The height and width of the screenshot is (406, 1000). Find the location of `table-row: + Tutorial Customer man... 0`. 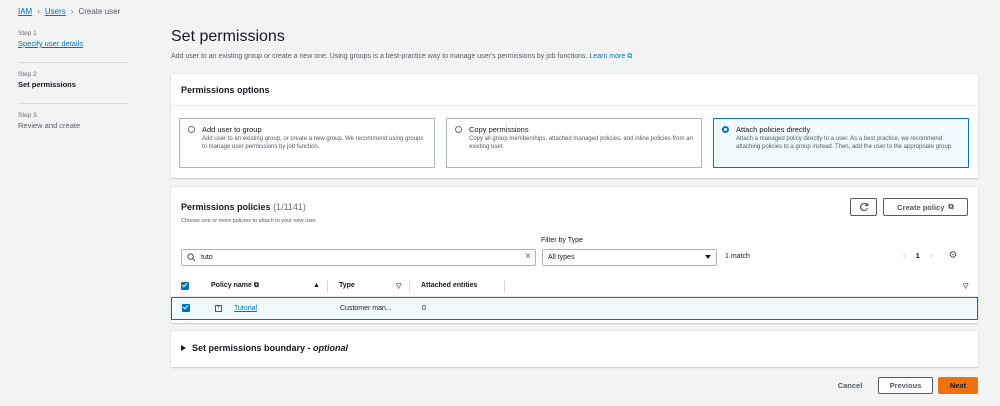

table-row: + Tutorial Customer man... 0 is located at coordinates (574, 308).